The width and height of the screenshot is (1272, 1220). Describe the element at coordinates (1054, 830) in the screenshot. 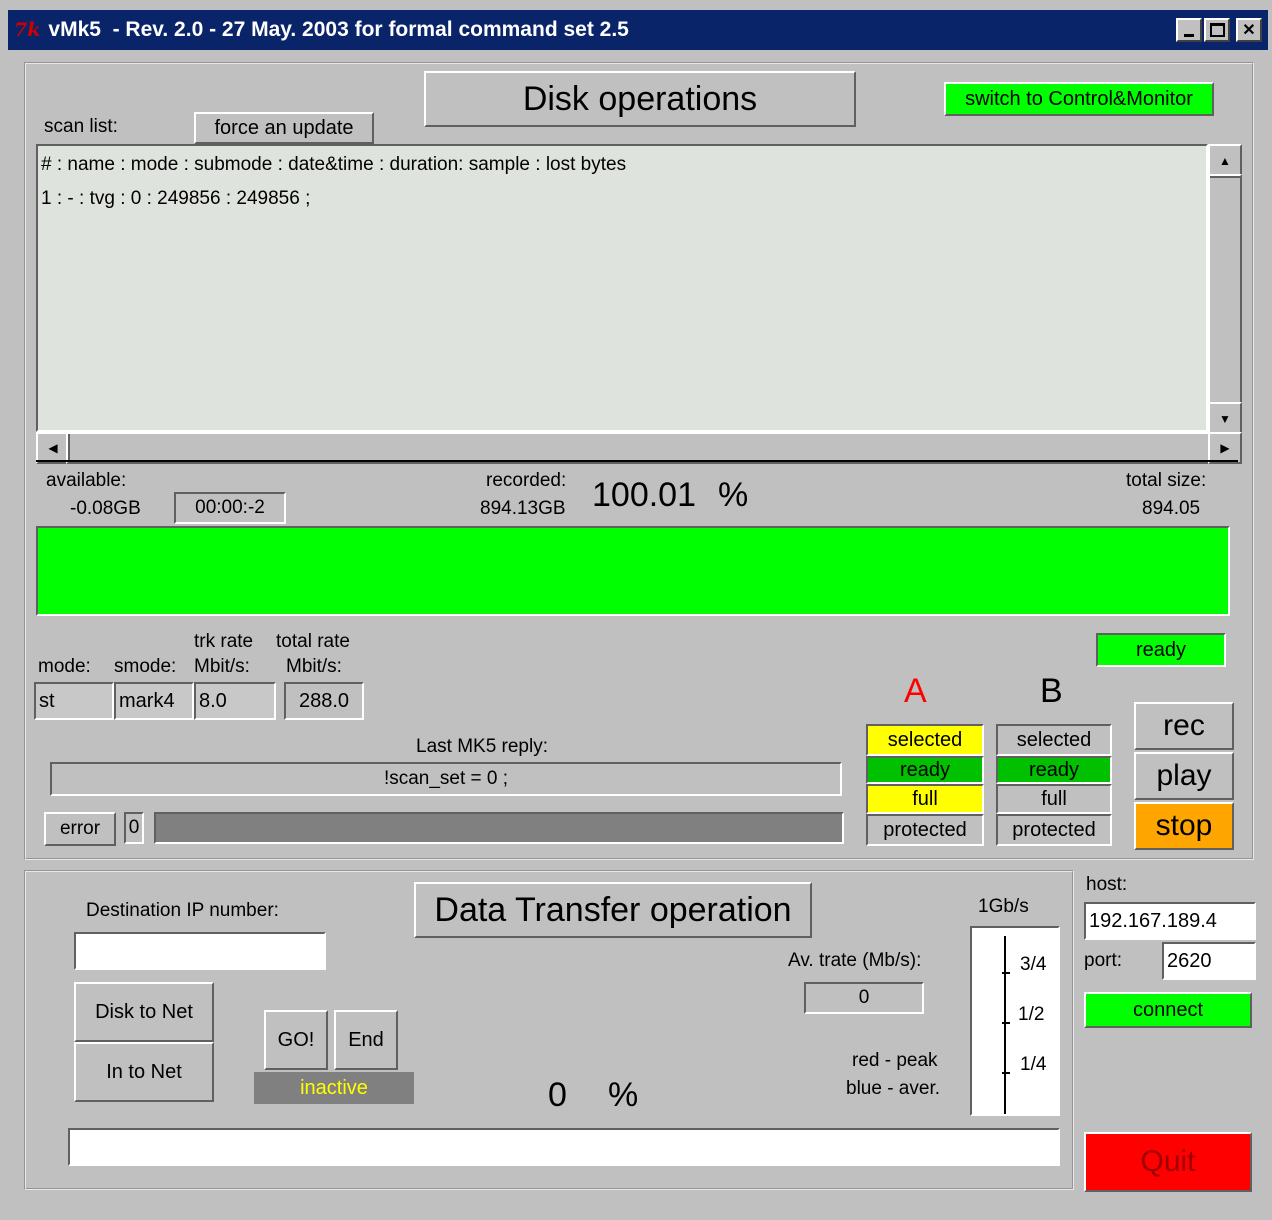

I see `bank-b-protected: protected` at that location.